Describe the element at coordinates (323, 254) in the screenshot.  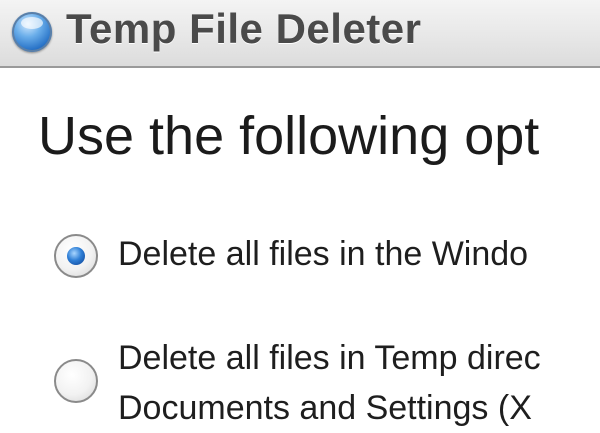
I see `option-1-label: Delete all files in the Windo` at that location.